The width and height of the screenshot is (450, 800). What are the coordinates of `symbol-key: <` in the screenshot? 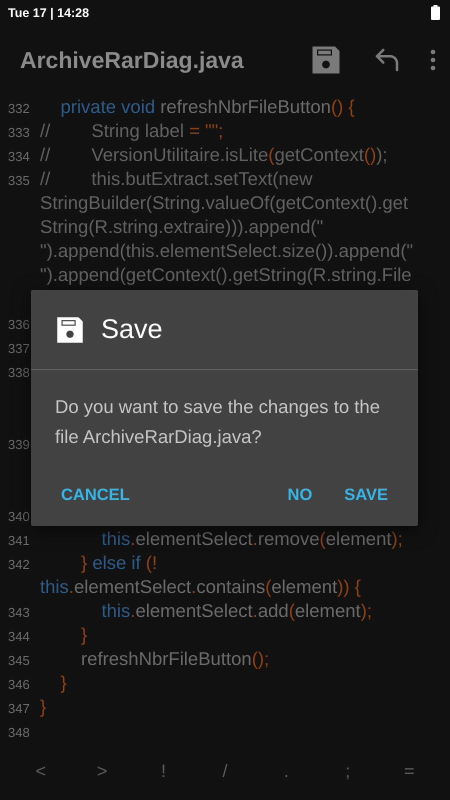 It's located at (40, 771).